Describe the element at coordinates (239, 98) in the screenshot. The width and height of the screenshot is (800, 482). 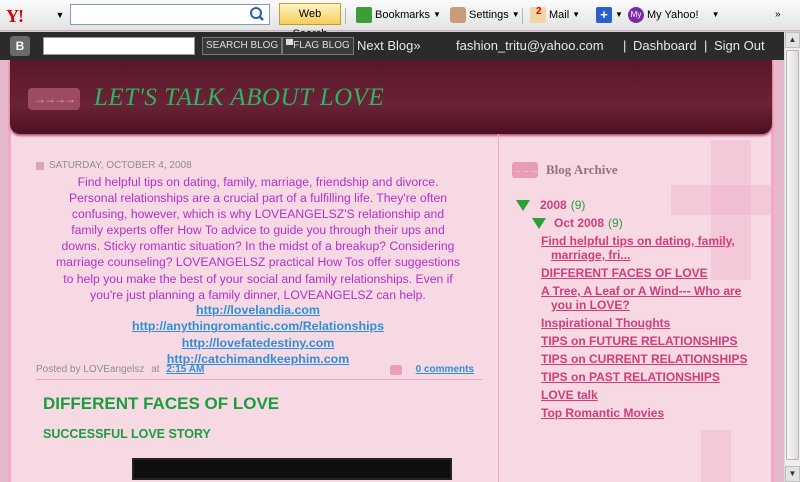
I see `blog-title: LET'S TALK ABOUT LOVE` at that location.